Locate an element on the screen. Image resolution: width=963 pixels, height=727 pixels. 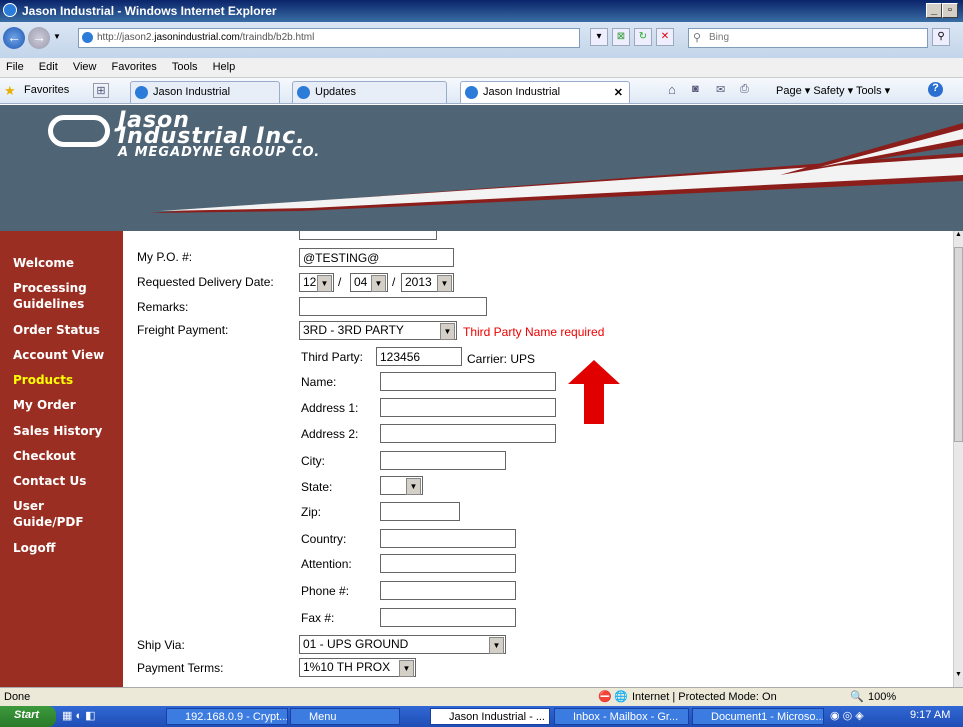
third-party-input: 123456 is located at coordinates (419, 356).